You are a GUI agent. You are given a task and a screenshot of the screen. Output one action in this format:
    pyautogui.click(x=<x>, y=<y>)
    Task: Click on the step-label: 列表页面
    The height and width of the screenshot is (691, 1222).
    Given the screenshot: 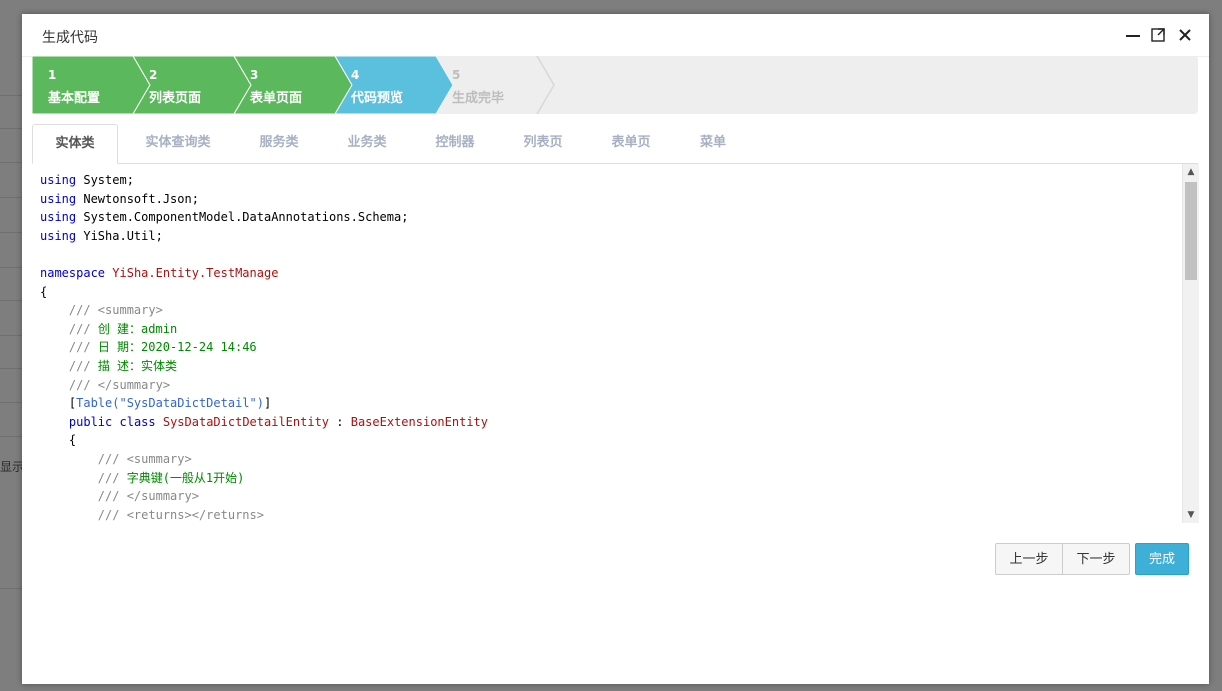 What is the action you would take?
    pyautogui.click(x=175, y=98)
    